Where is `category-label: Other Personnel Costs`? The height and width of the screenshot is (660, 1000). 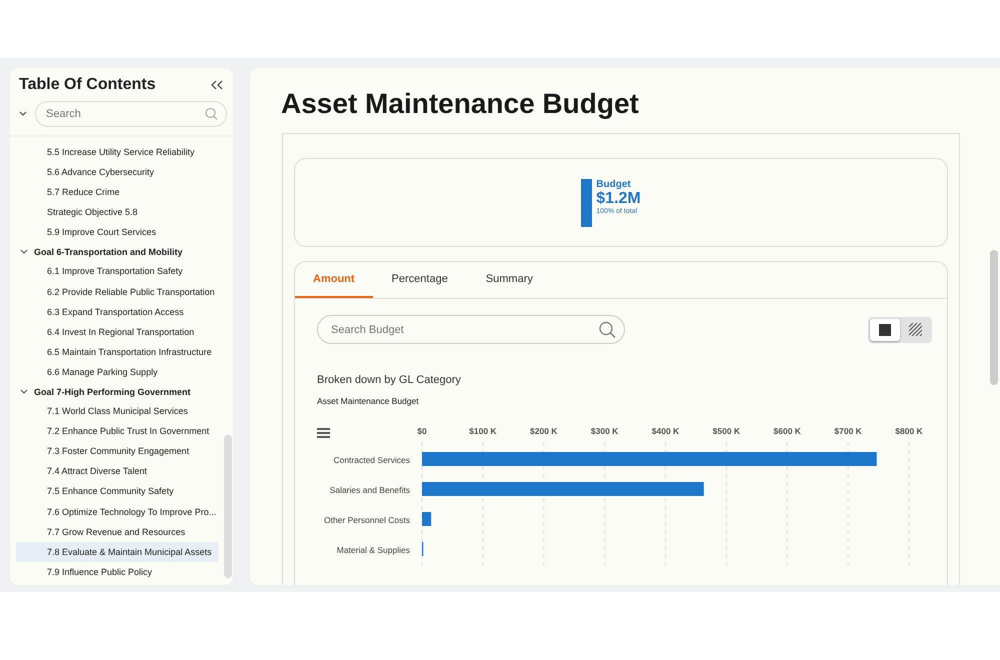 category-label: Other Personnel Costs is located at coordinates (367, 520).